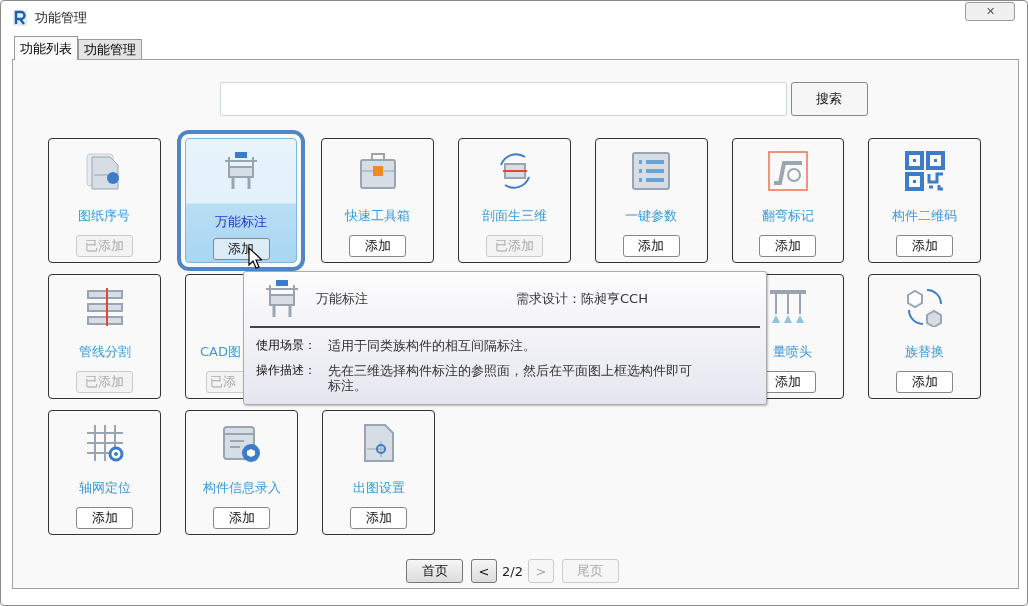  What do you see at coordinates (924, 352) in the screenshot?
I see `card-label: 族替换` at bounding box center [924, 352].